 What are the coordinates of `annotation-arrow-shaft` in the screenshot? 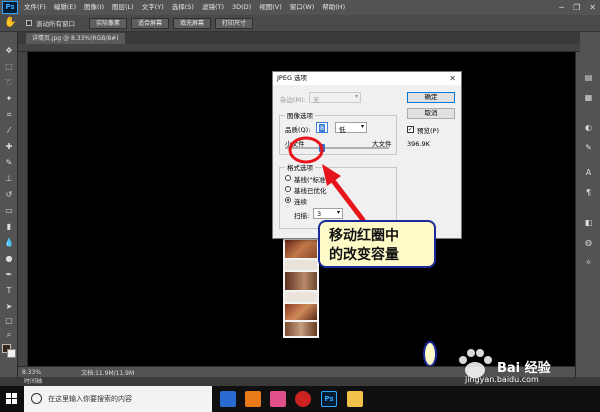 It's located at (347, 199).